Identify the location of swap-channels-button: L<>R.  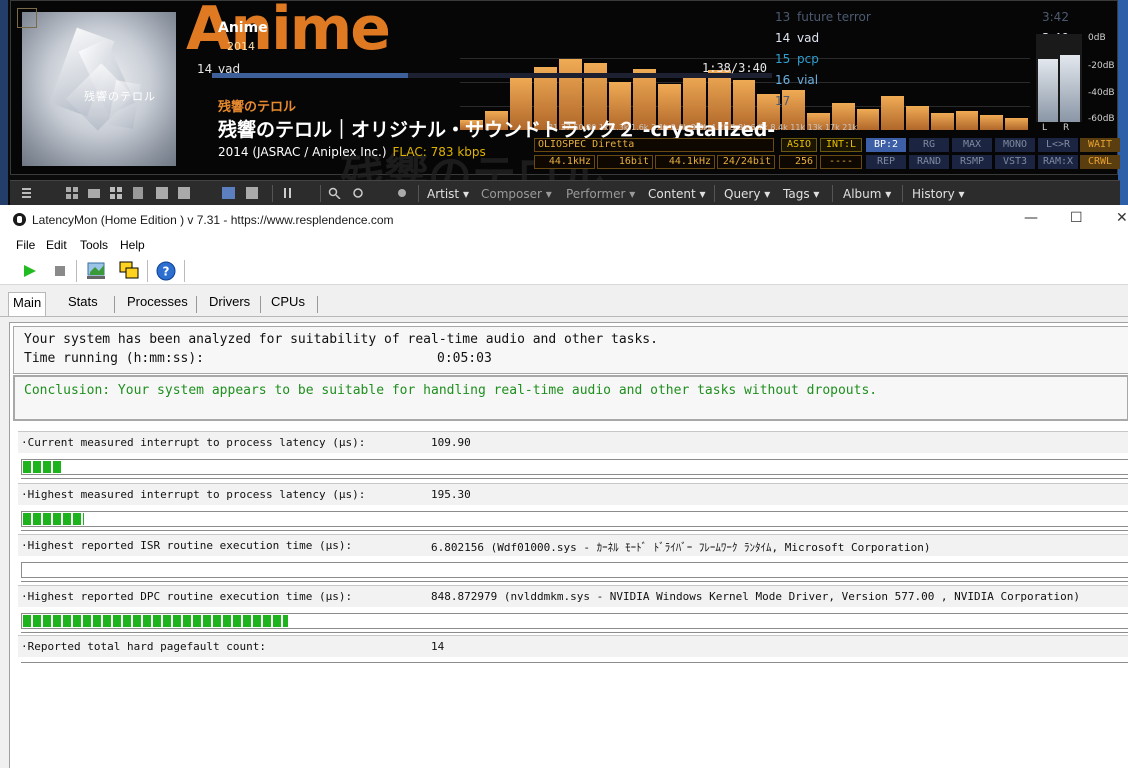
(1058, 145).